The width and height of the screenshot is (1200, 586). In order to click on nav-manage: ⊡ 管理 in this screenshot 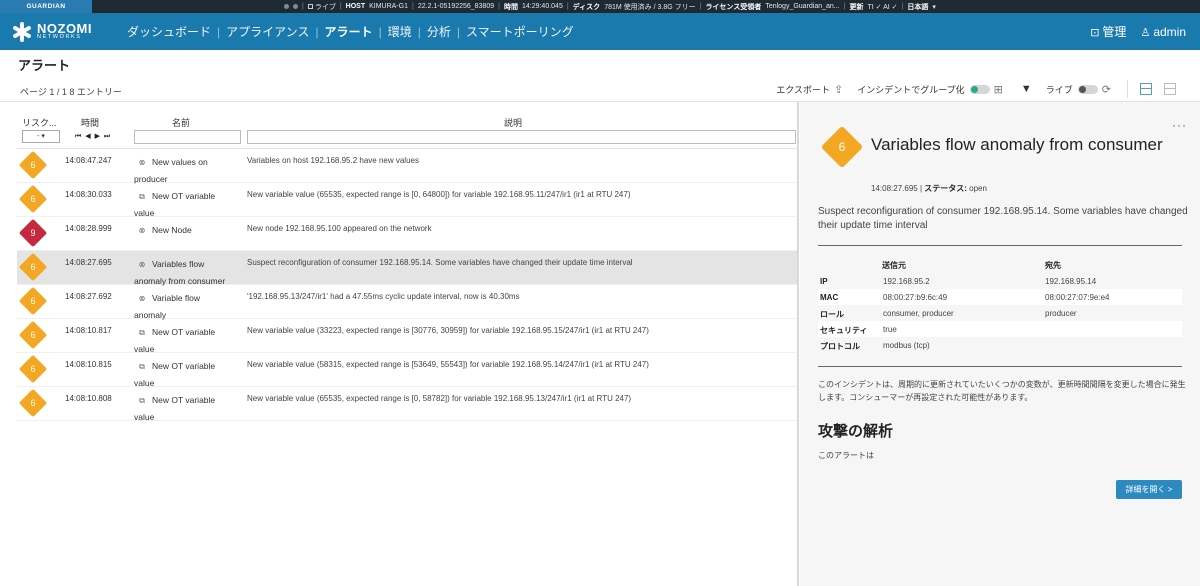, I will do `click(1108, 31)`.